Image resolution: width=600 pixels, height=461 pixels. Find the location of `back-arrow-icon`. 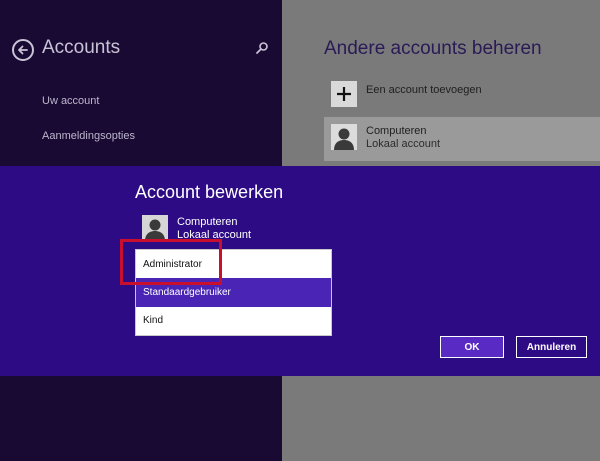

back-arrow-icon is located at coordinates (23, 50).